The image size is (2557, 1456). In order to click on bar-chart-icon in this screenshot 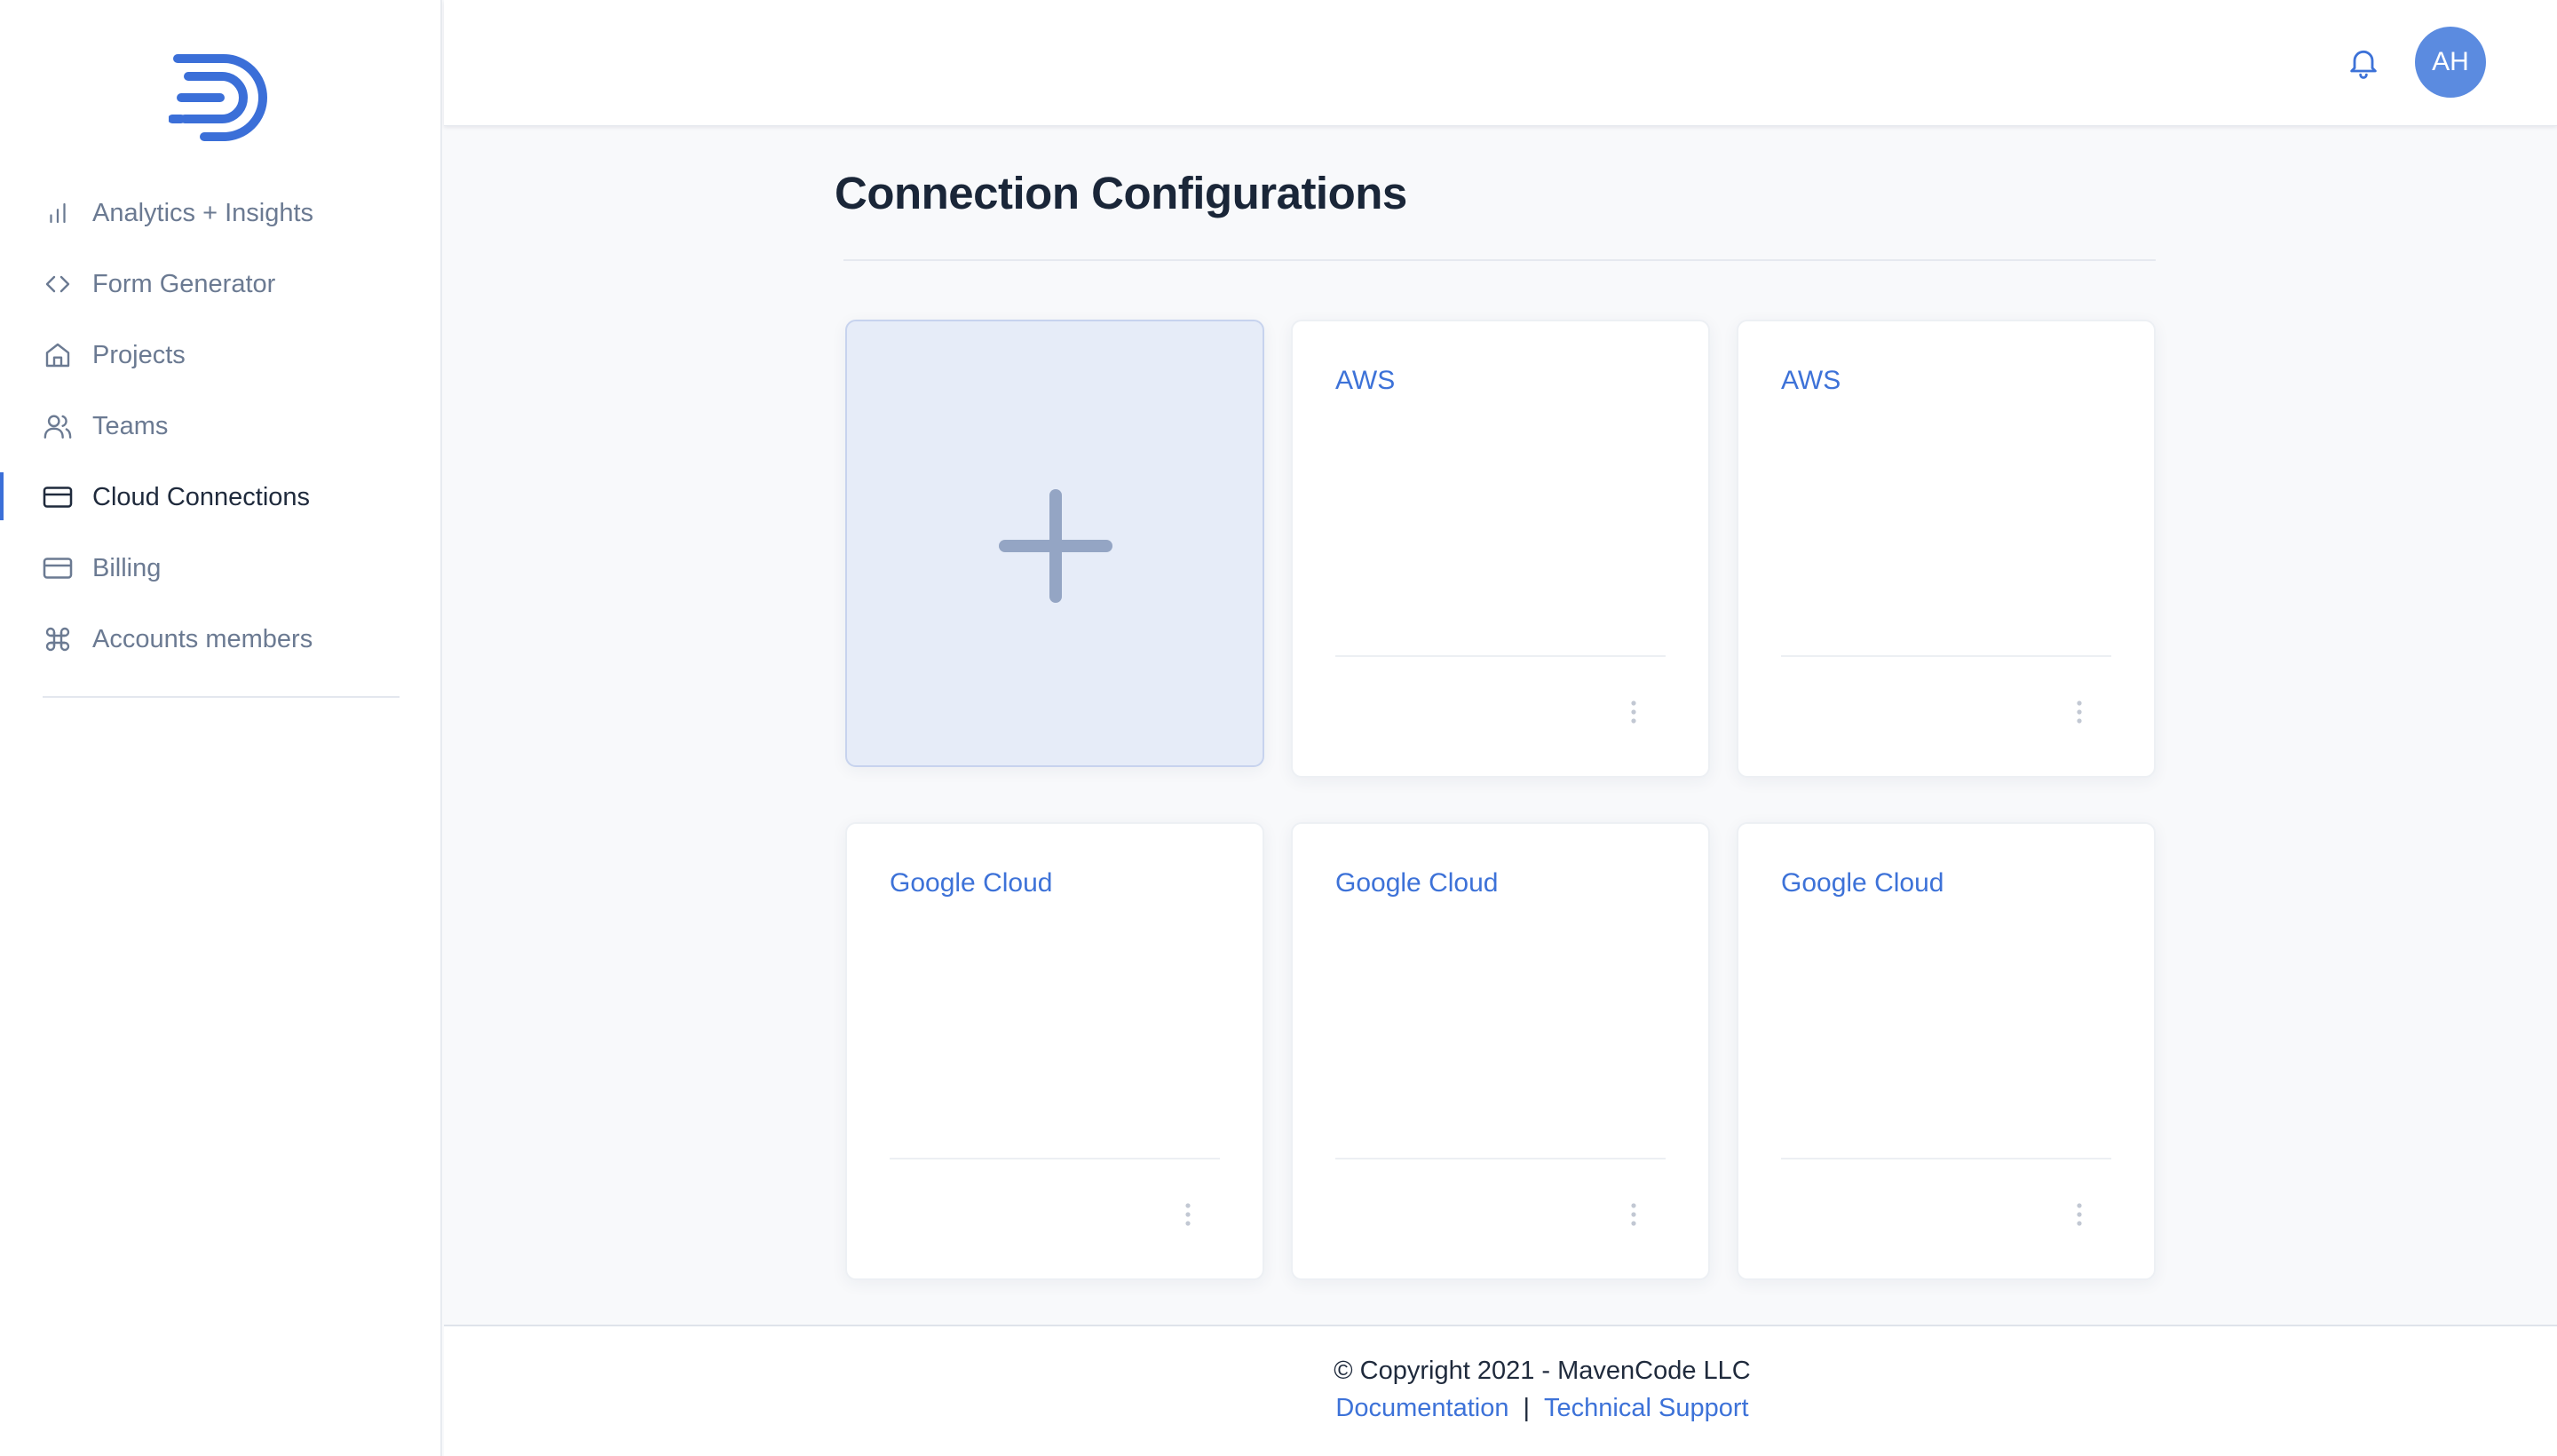, I will do `click(58, 213)`.